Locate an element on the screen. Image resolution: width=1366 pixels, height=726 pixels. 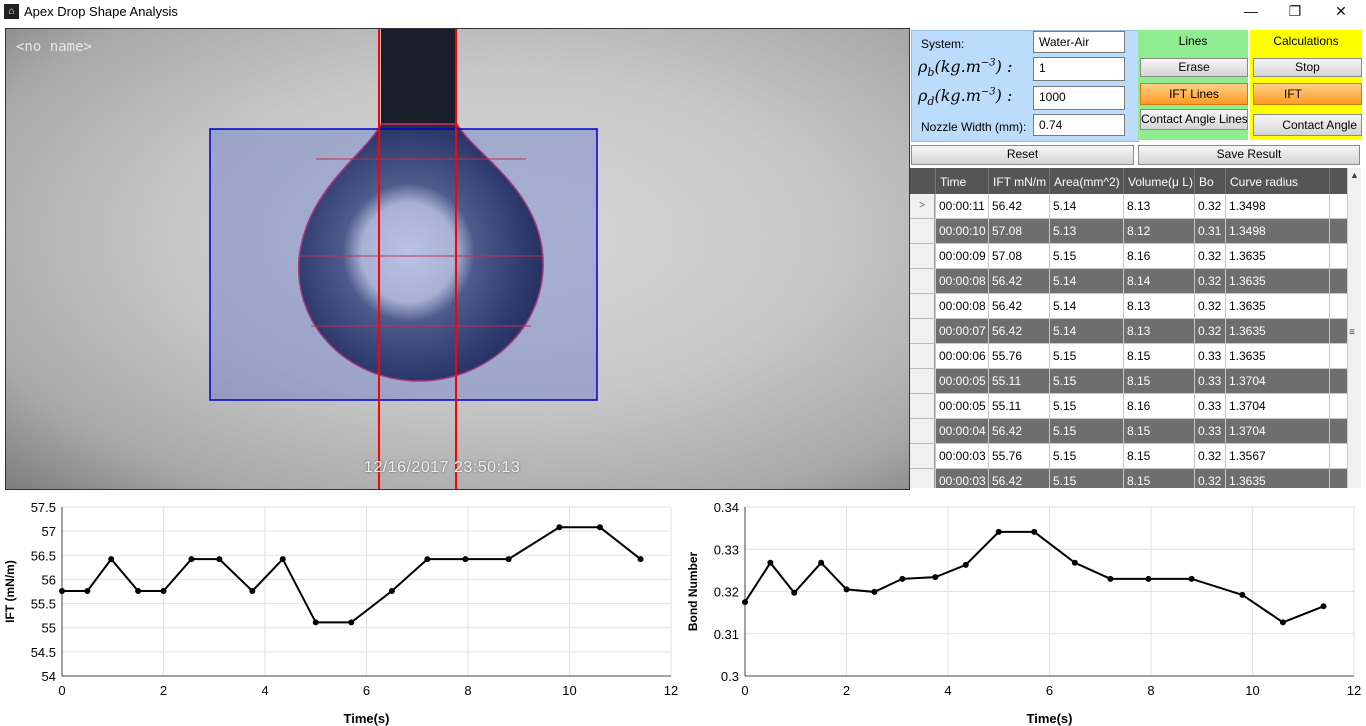
table-row: 00:00:06 55.76 5.15 8.15 0.33 1.3635 is located at coordinates (1128, 356).